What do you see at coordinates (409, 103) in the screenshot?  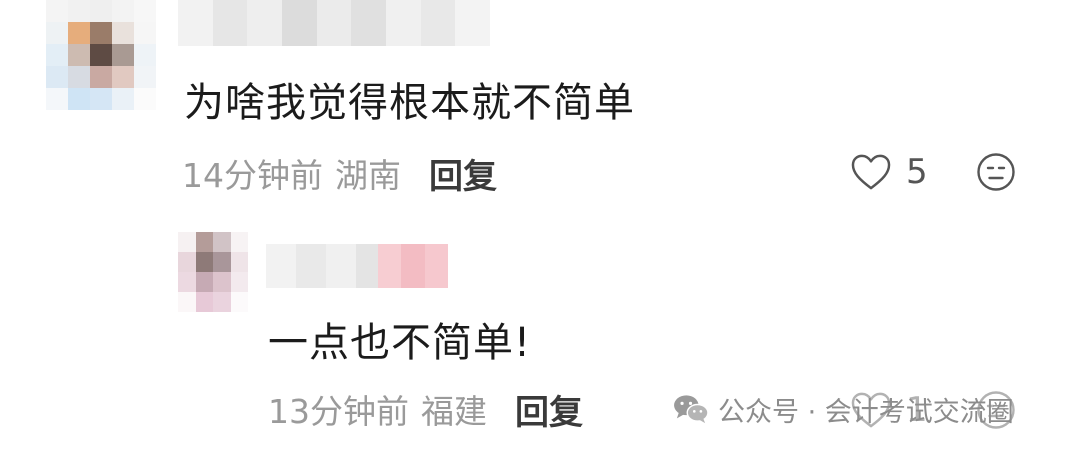 I see `comment-text: 为啥我觉得根本就不简单` at bounding box center [409, 103].